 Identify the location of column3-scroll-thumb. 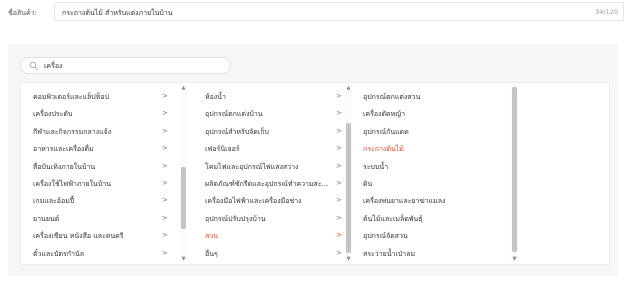
(514, 169).